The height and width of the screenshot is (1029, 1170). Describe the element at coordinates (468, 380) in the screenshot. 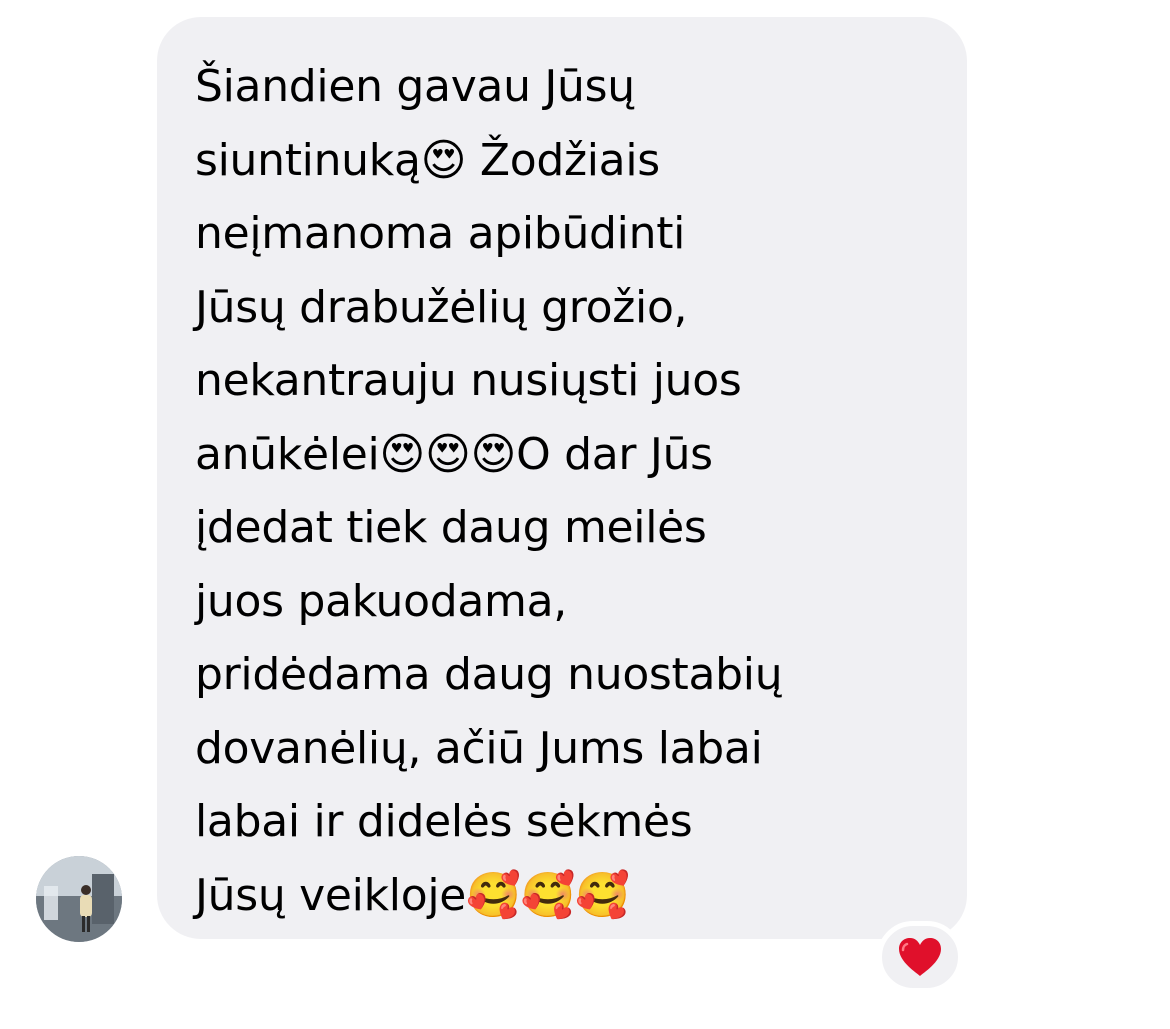

I see `message-line: nekantrauju nusiųsti juos` at that location.